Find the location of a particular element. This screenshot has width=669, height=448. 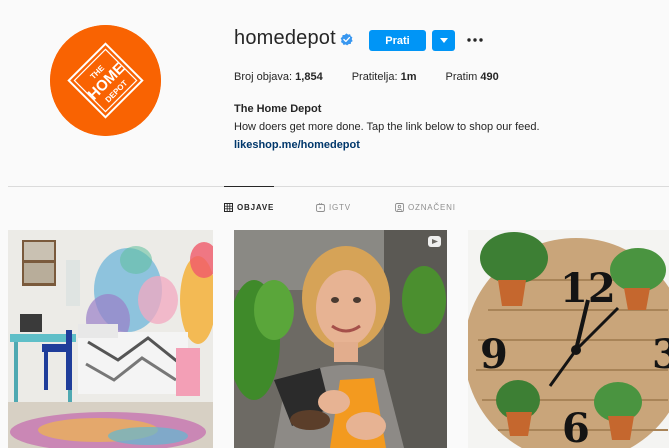

profile-full-name: The Home Depot is located at coordinates (278, 109).